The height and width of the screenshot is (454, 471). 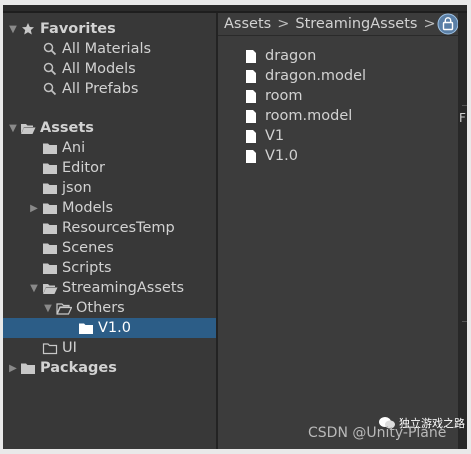 What do you see at coordinates (377, 433) in the screenshot?
I see `watermark-source: CSDN @Unity-Plane` at bounding box center [377, 433].